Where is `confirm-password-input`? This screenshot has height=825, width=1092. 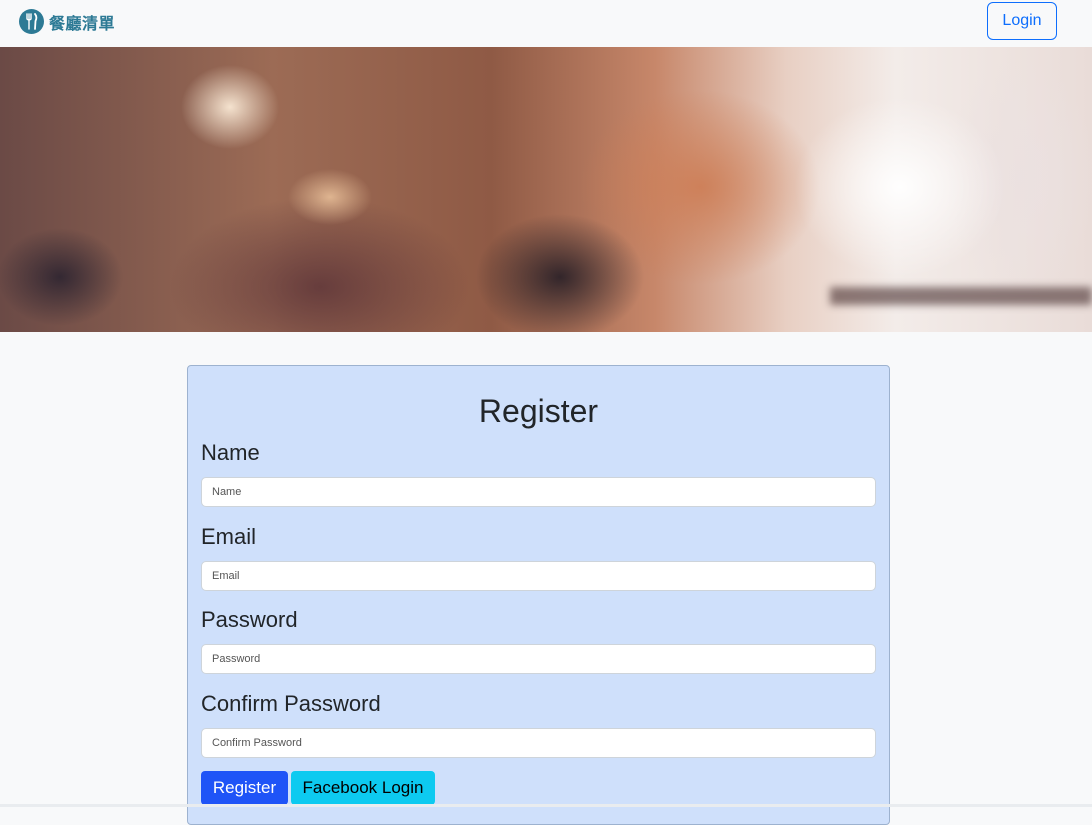 confirm-password-input is located at coordinates (538, 743).